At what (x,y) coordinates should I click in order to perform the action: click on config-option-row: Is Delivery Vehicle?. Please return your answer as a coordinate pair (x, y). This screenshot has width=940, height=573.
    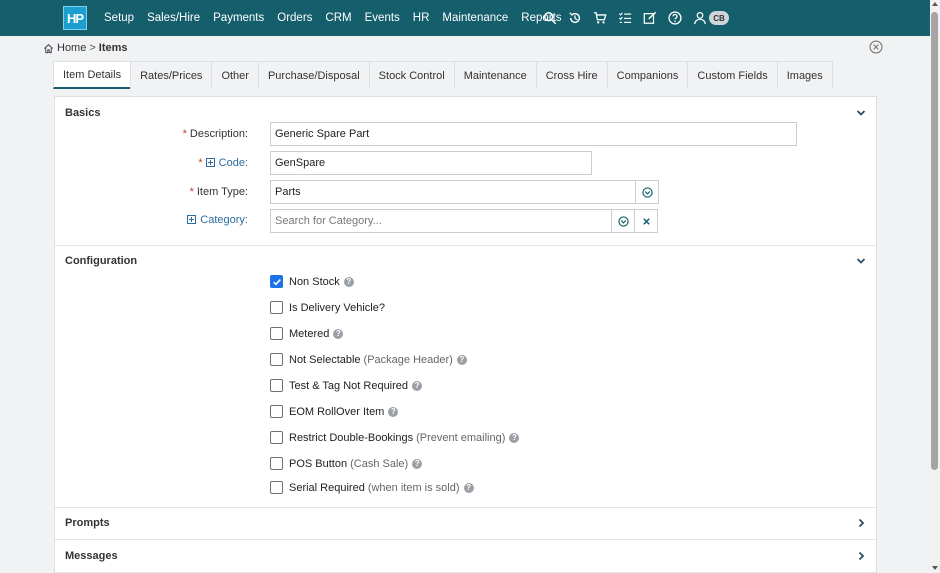
    Looking at the image, I should click on (327, 307).